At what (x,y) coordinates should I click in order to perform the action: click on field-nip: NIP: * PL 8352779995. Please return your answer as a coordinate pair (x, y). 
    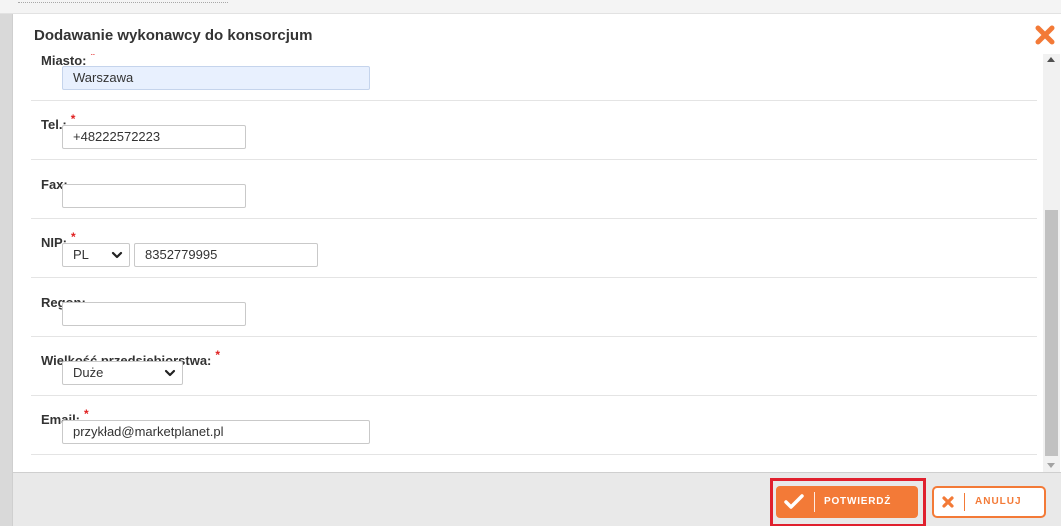
    Looking at the image, I should click on (534, 248).